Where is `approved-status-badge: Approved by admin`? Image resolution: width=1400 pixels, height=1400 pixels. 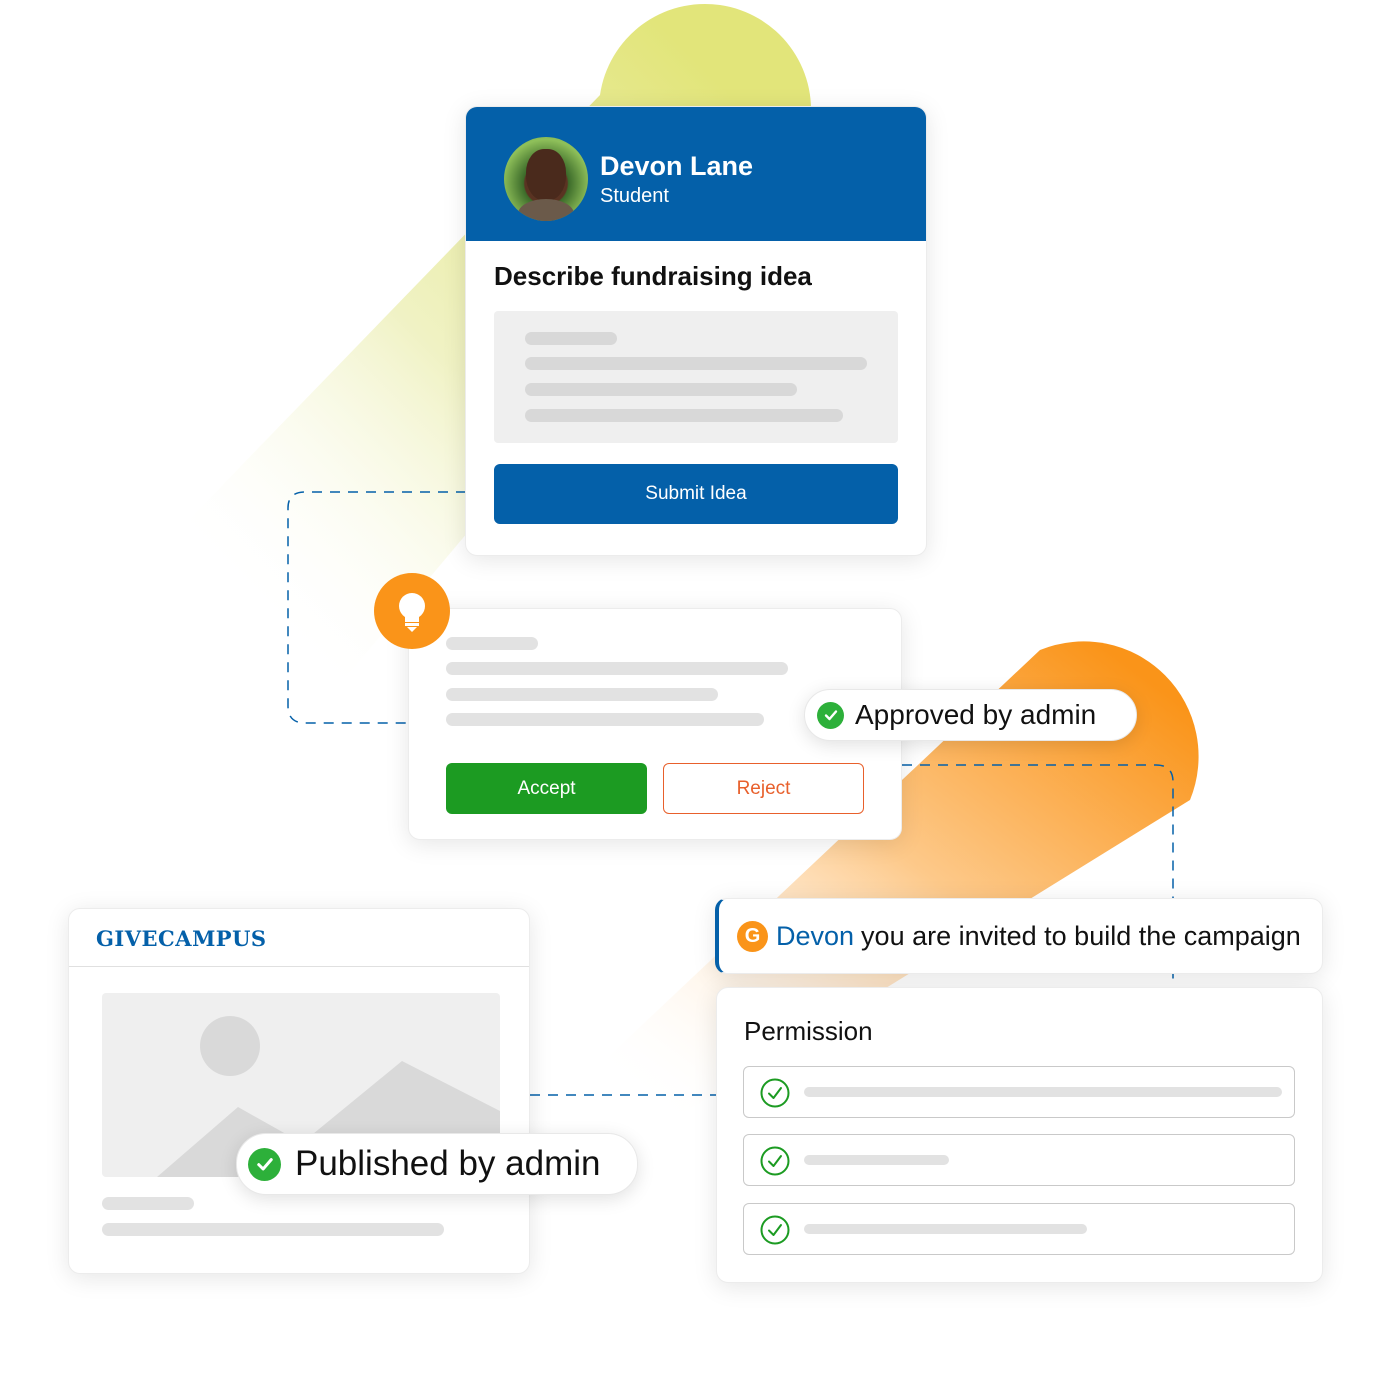
approved-status-badge: Approved by admin is located at coordinates (970, 715).